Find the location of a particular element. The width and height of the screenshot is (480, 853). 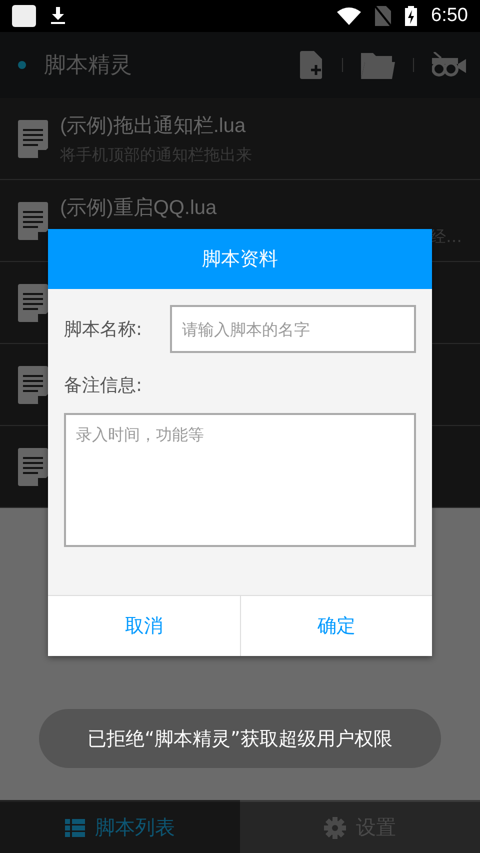

new-file-icon is located at coordinates (312, 65).